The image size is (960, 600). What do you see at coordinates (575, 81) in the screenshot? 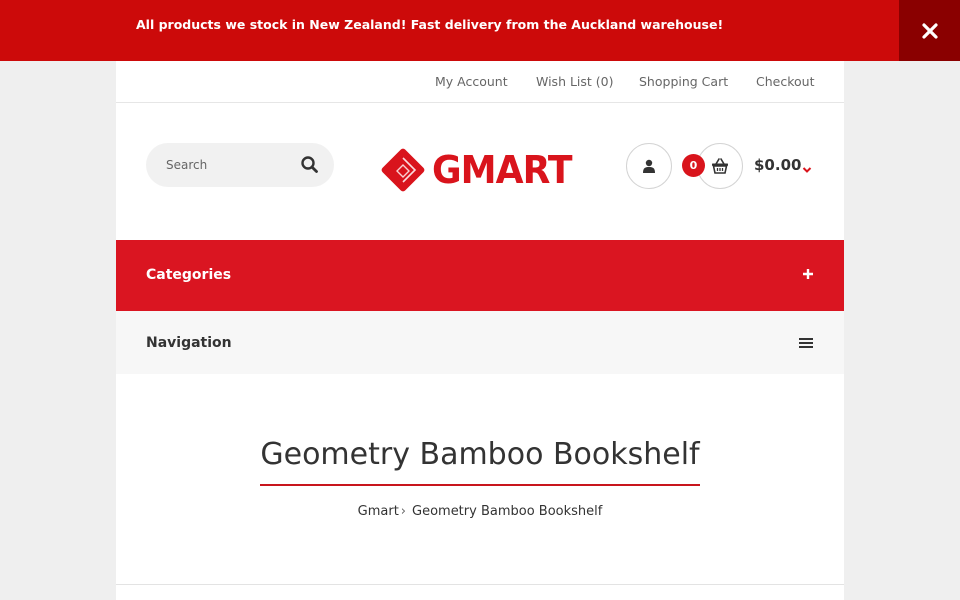
I see `wish-list-link: Wish List (0)` at bounding box center [575, 81].